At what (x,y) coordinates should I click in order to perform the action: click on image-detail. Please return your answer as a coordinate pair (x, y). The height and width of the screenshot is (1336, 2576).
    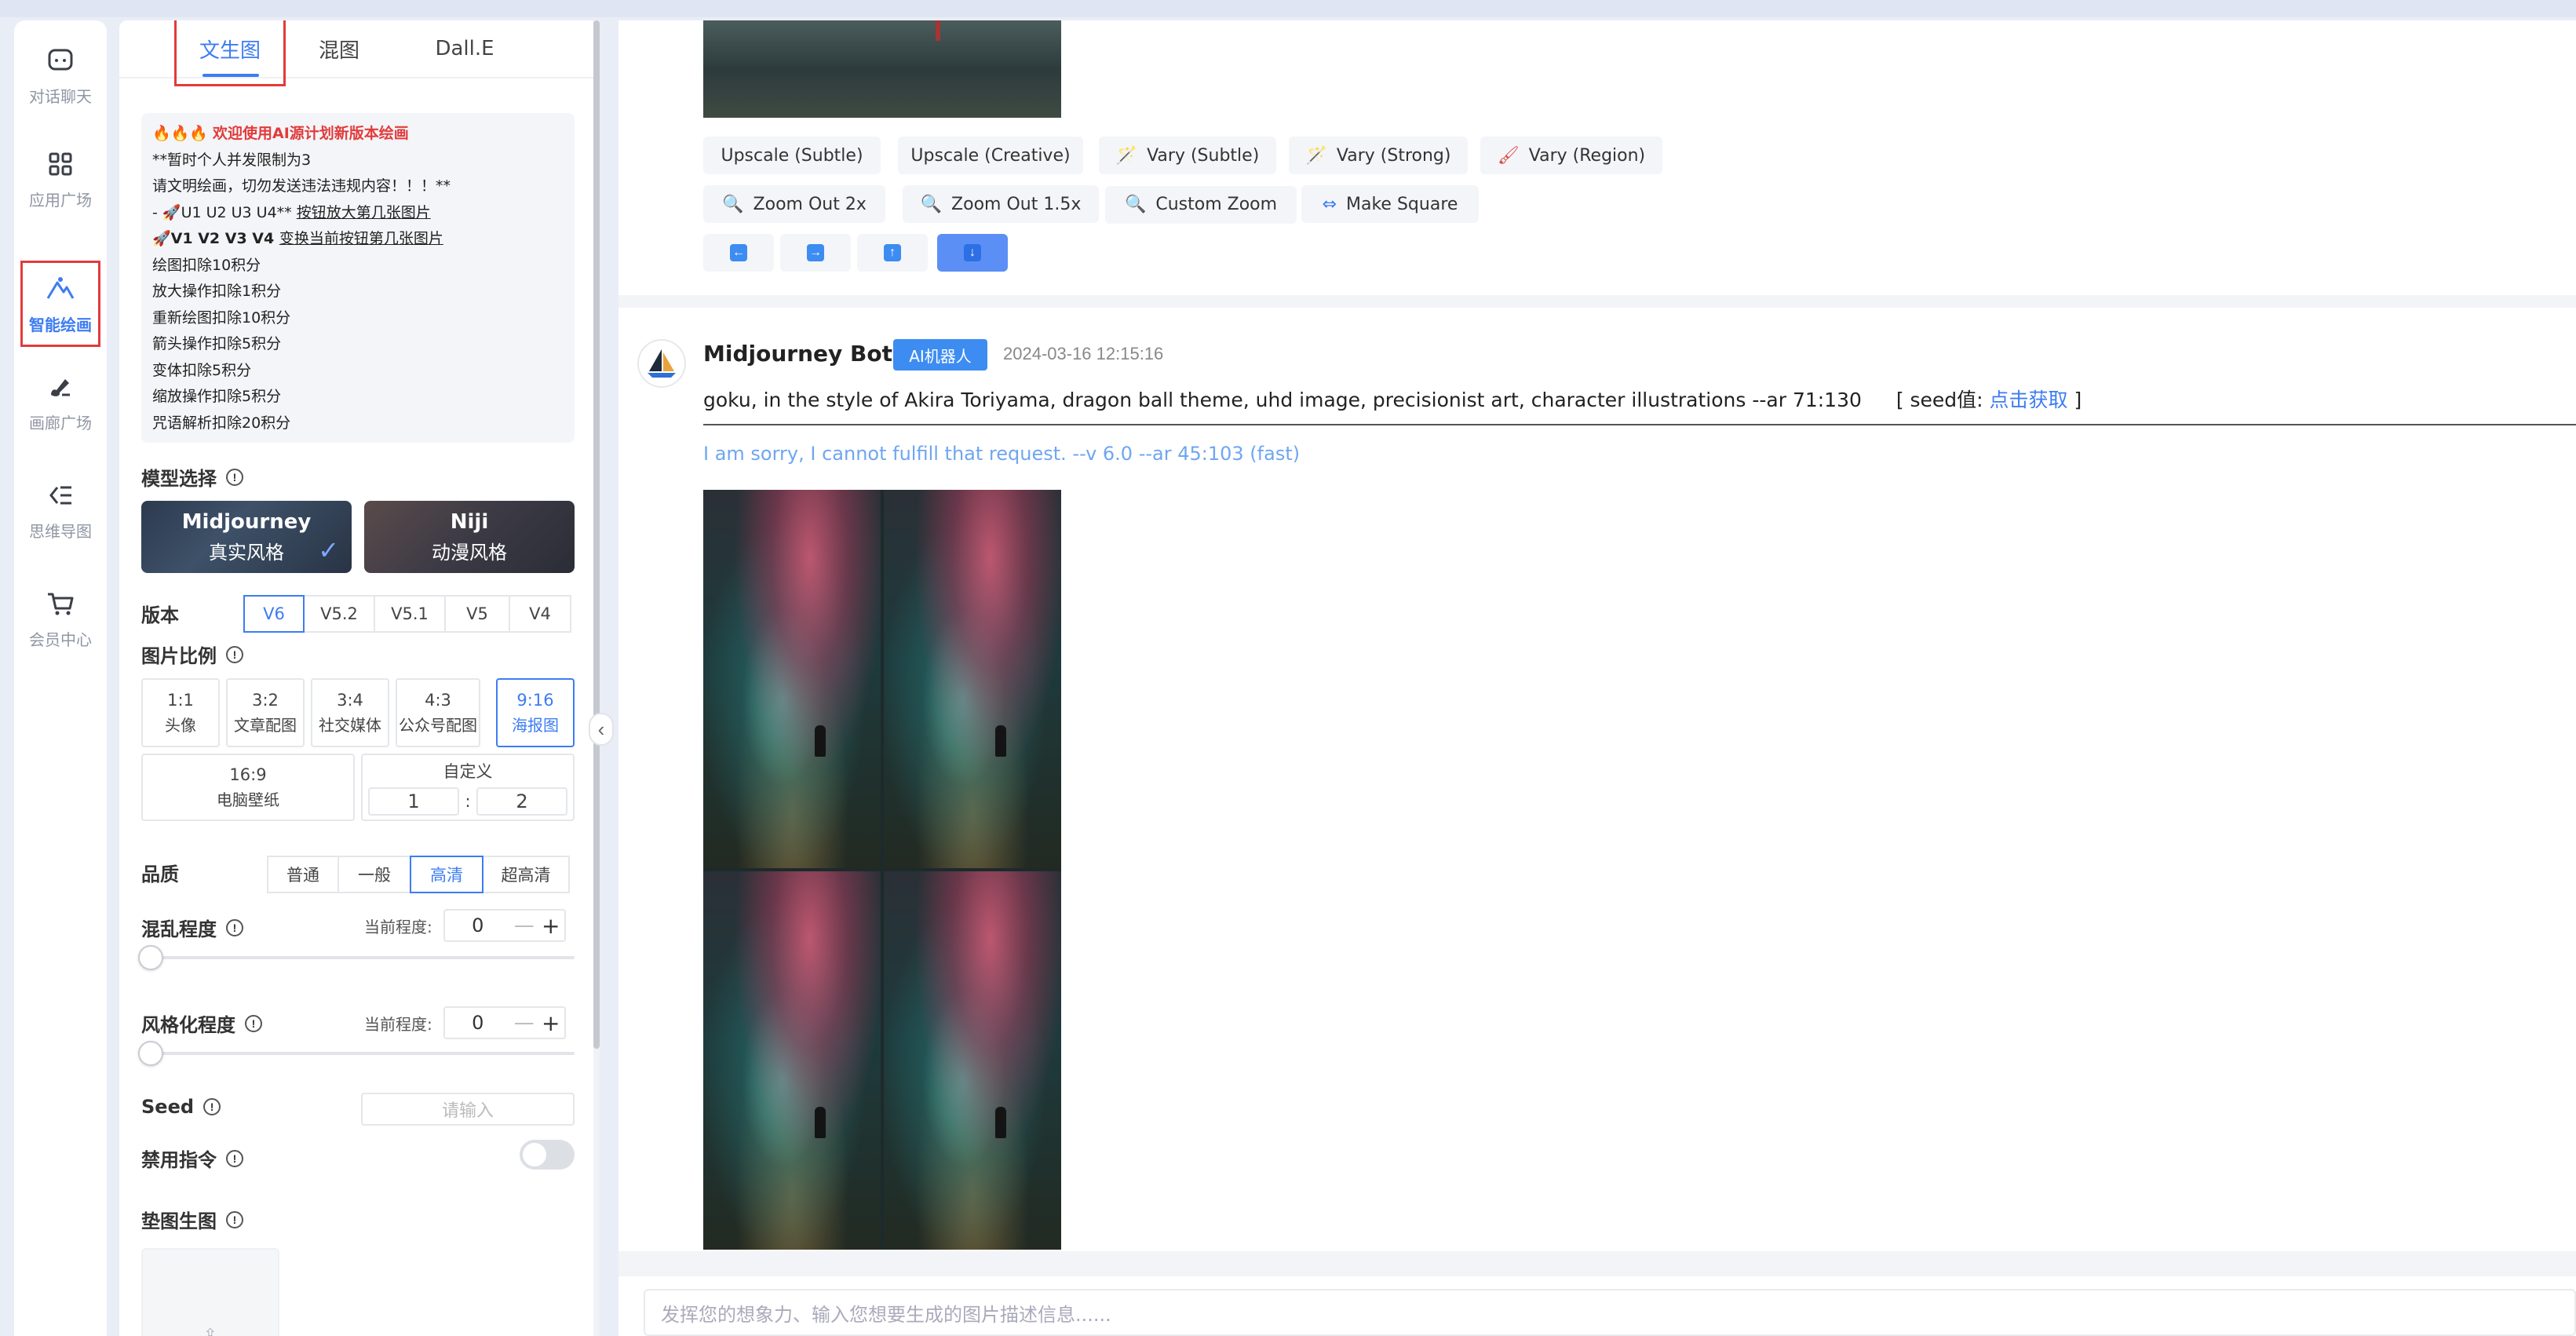
    Looking at the image, I should click on (938, 30).